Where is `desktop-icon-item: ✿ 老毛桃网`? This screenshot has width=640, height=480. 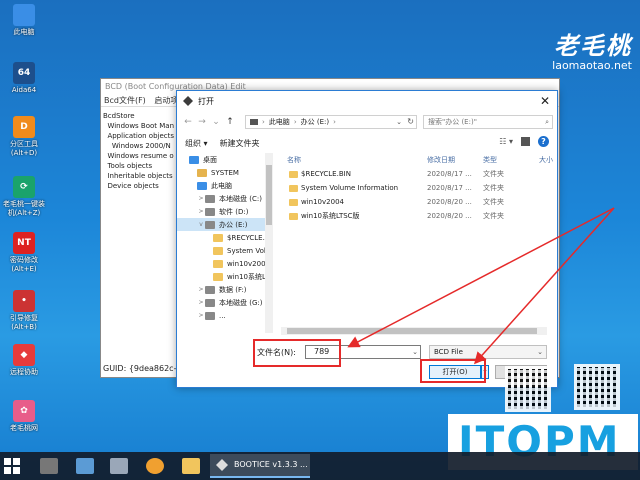 desktop-icon-item: ✿ 老毛桃网 is located at coordinates (24, 416).